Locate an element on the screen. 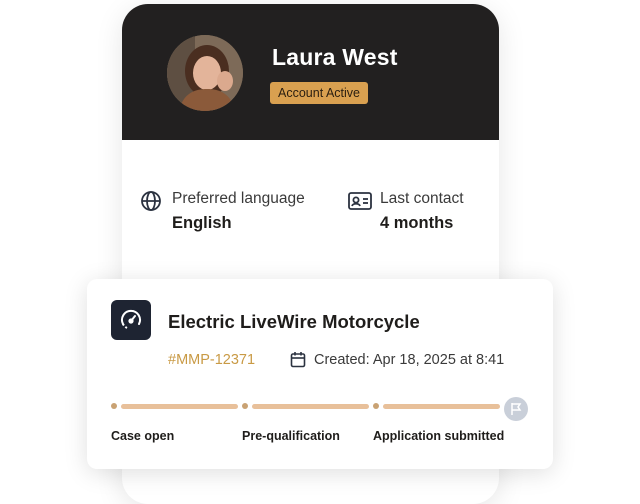 The width and height of the screenshot is (640, 504). step-dot-application-submitted is located at coordinates (376, 406).